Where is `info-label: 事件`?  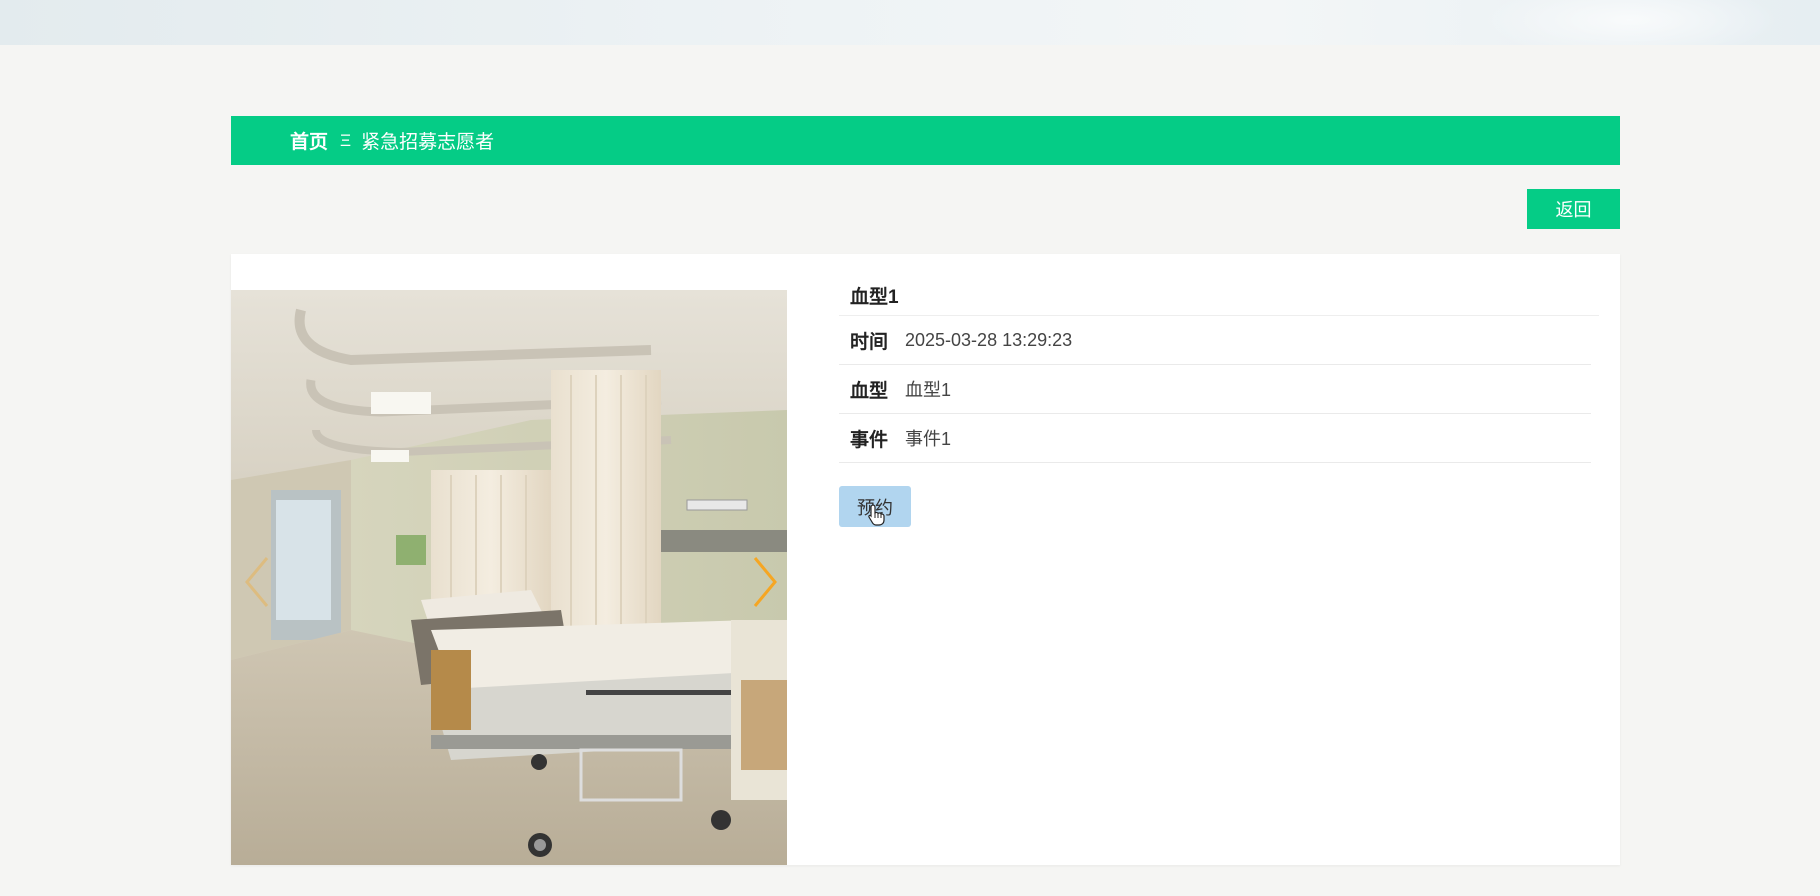 info-label: 事件 is located at coordinates (869, 440).